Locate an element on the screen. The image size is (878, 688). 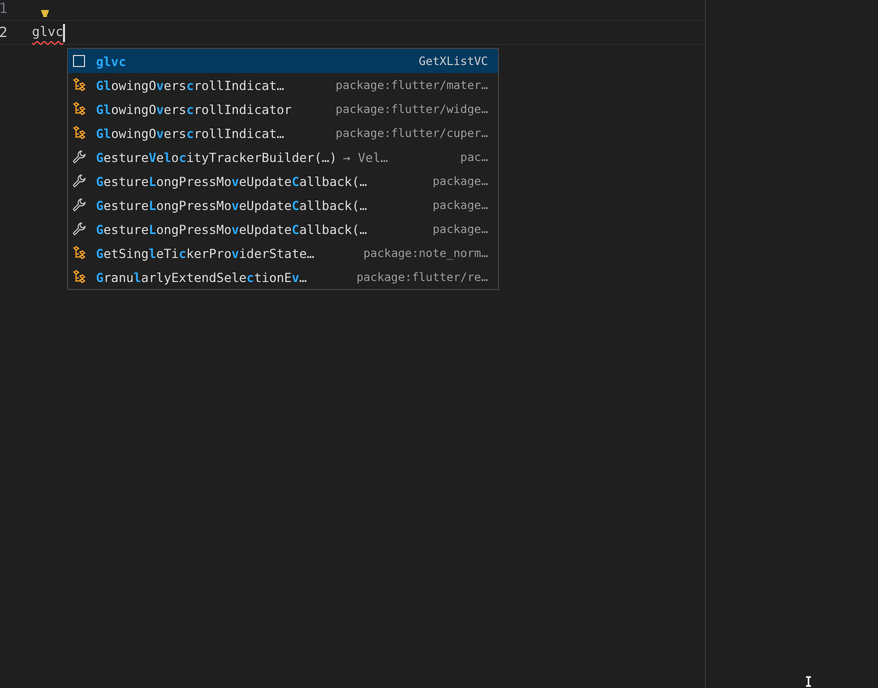
suggestion-detail: GetXListVC is located at coordinates (453, 61).